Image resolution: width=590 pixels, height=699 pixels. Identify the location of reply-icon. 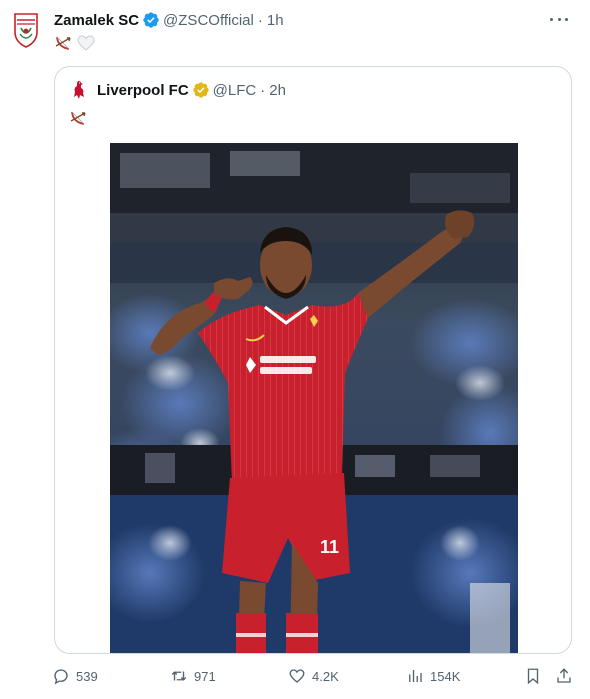
(61, 677).